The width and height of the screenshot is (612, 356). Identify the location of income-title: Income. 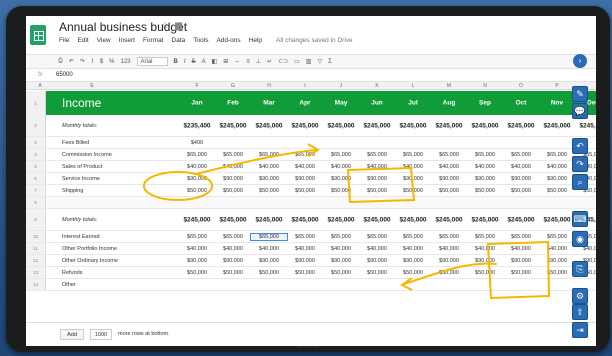
(81, 103).